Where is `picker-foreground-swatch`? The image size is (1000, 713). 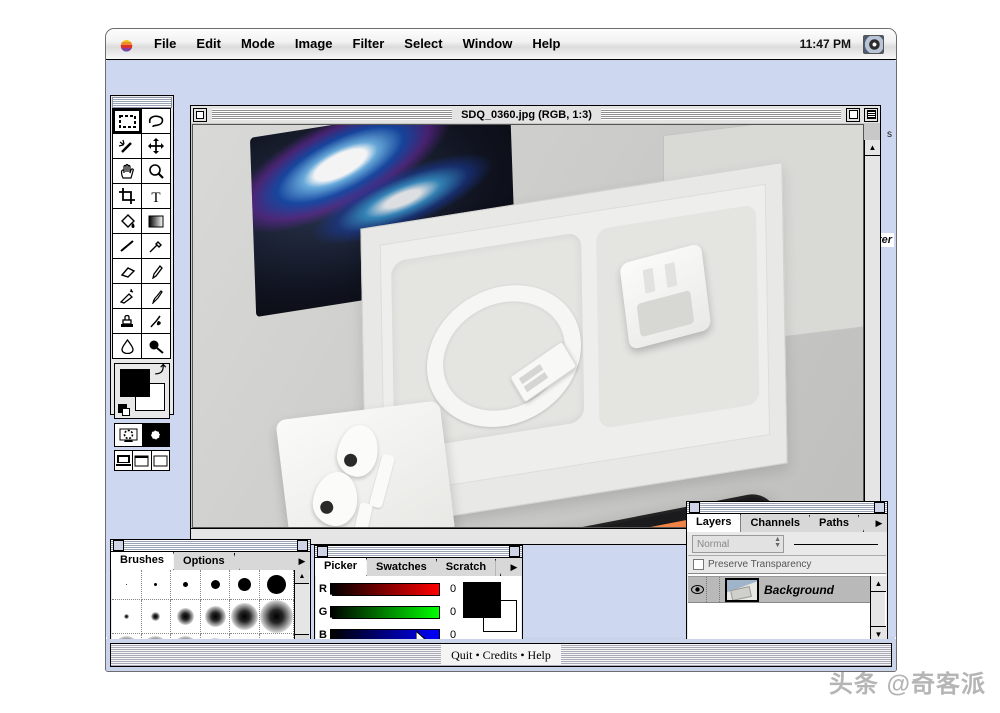 picker-foreground-swatch is located at coordinates (482, 600).